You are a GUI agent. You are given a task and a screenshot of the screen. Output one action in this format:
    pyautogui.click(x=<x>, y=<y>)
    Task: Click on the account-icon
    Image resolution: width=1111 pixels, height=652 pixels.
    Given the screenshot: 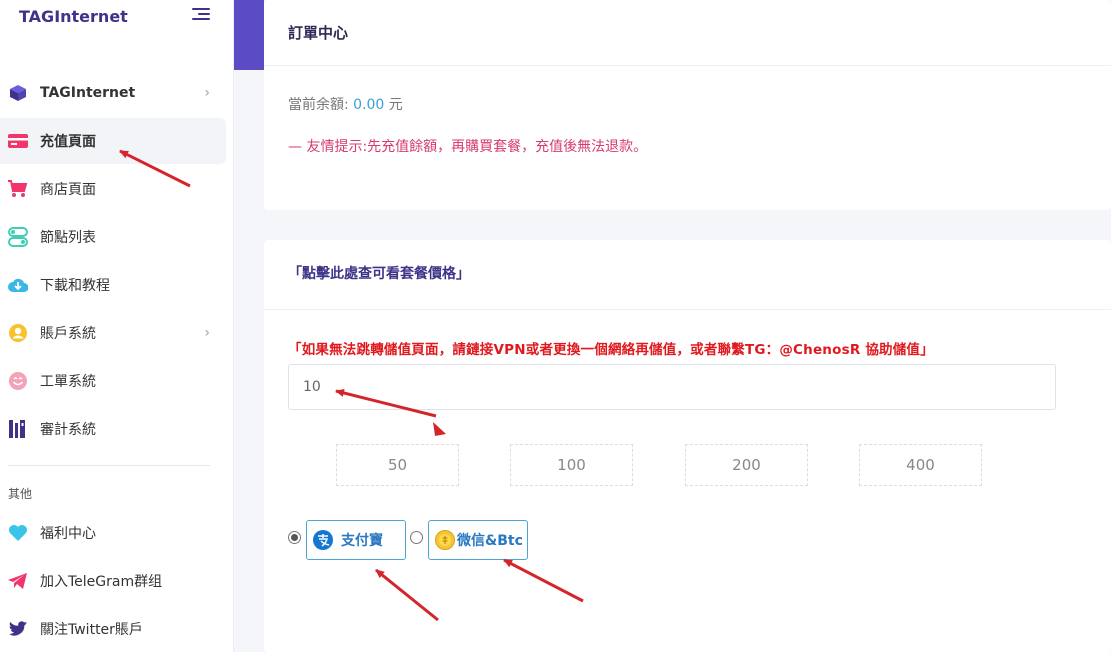 What is the action you would take?
    pyautogui.click(x=18, y=333)
    